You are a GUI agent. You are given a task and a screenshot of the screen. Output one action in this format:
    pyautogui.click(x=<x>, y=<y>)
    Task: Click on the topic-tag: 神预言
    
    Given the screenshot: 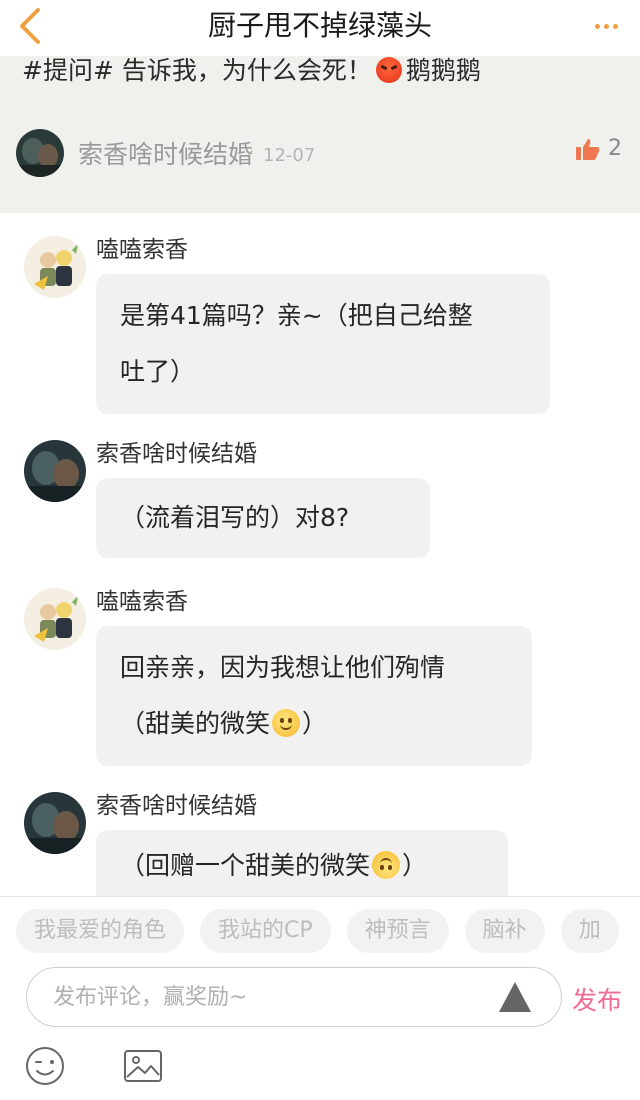 What is the action you would take?
    pyautogui.click(x=397, y=931)
    